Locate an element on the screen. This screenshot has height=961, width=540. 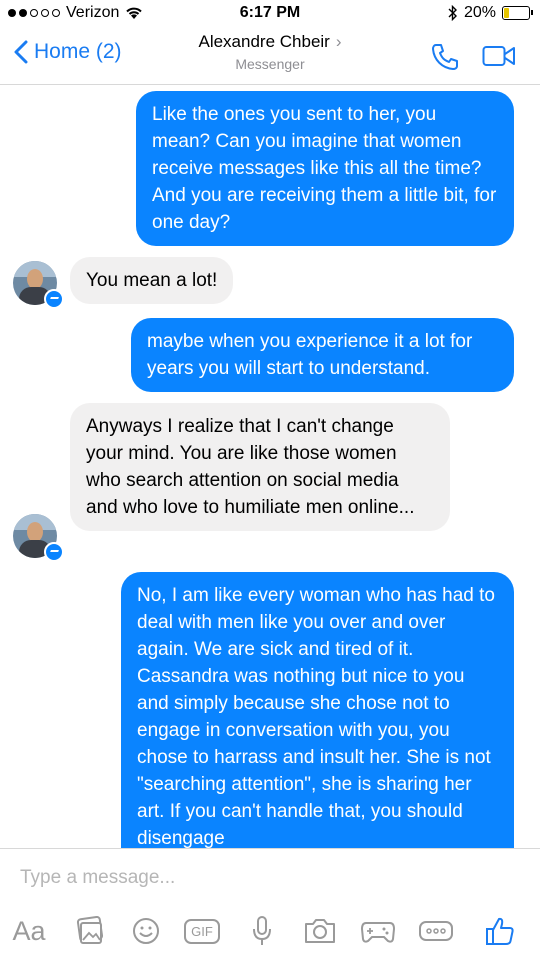
battery-group: 20% is located at coordinates (490, 13).